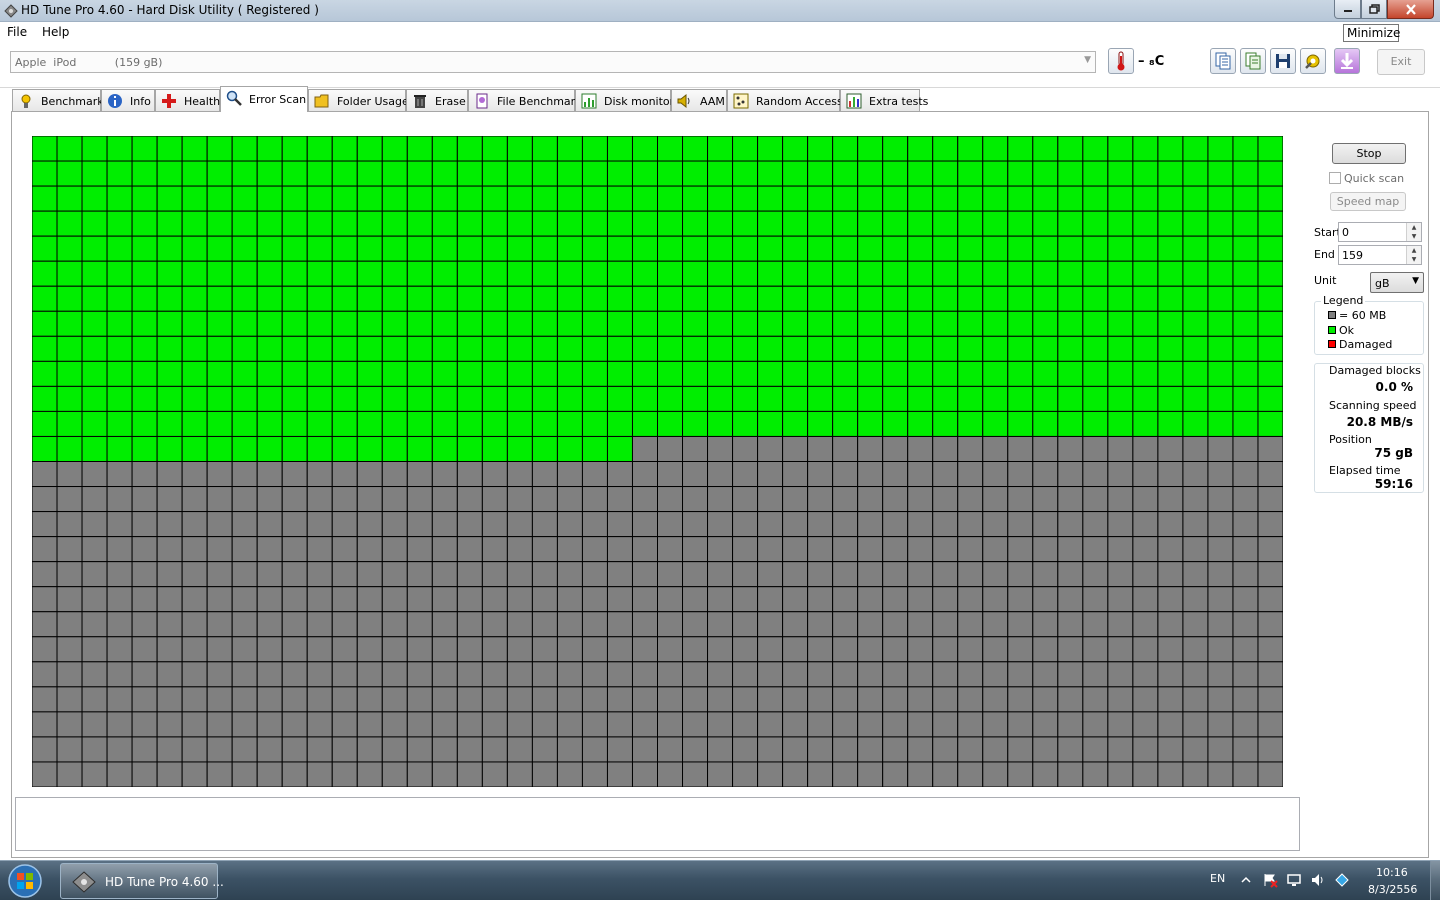 The width and height of the screenshot is (1440, 900). What do you see at coordinates (1217, 878) in the screenshot?
I see `language-indicator: EN` at bounding box center [1217, 878].